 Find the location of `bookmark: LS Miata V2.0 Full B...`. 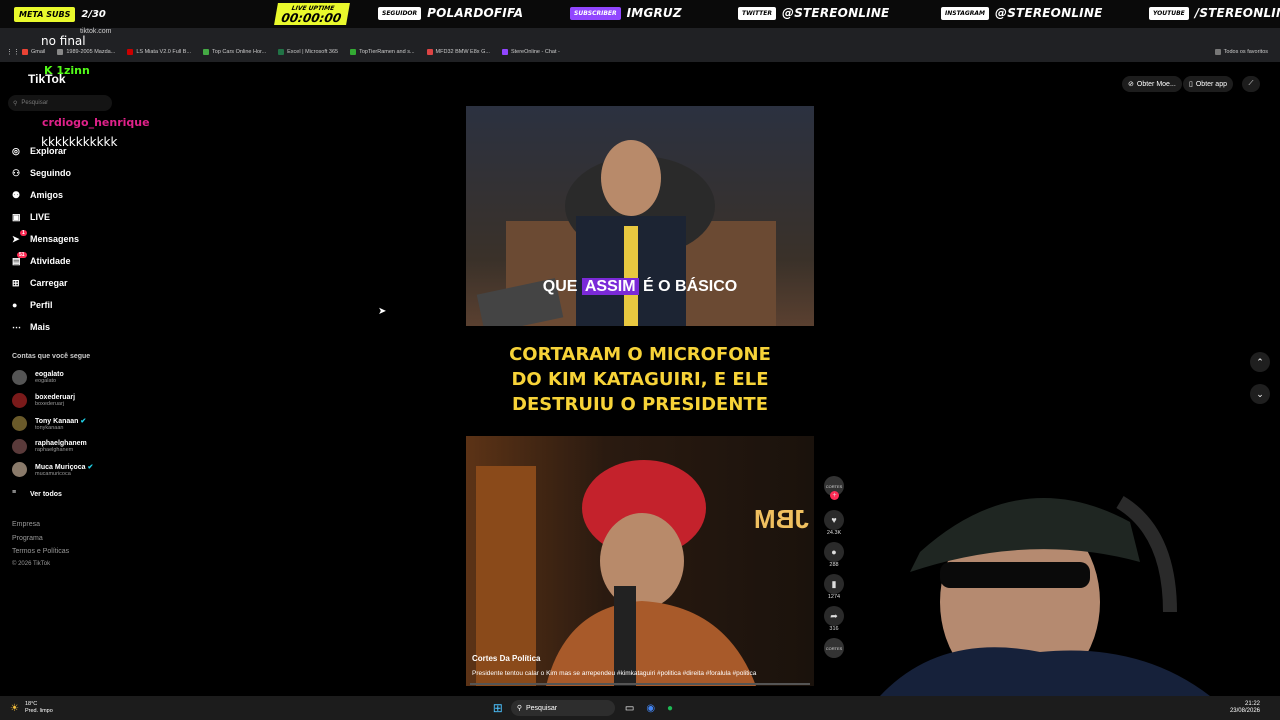

bookmark: LS Miata V2.0 Full B... is located at coordinates (159, 52).